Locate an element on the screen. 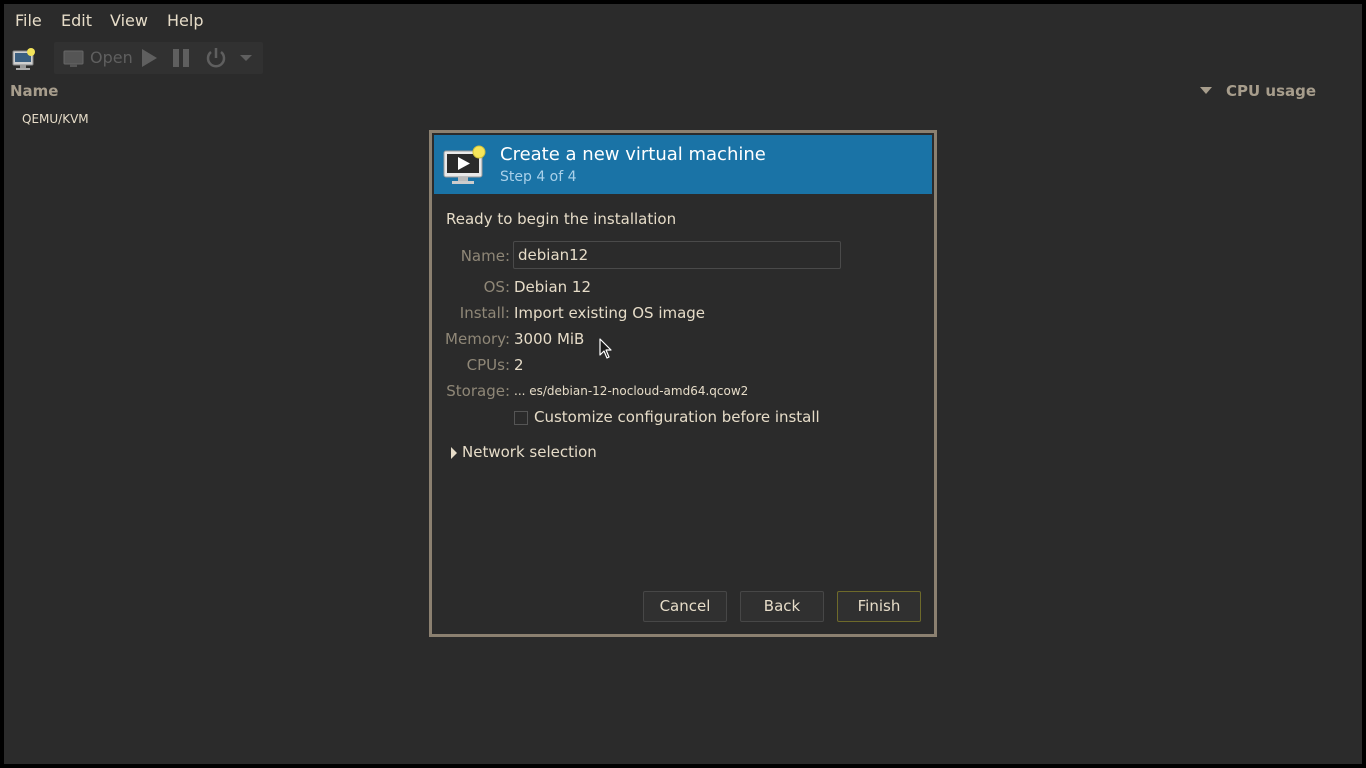  os-value: Debian 12 is located at coordinates (553, 287).